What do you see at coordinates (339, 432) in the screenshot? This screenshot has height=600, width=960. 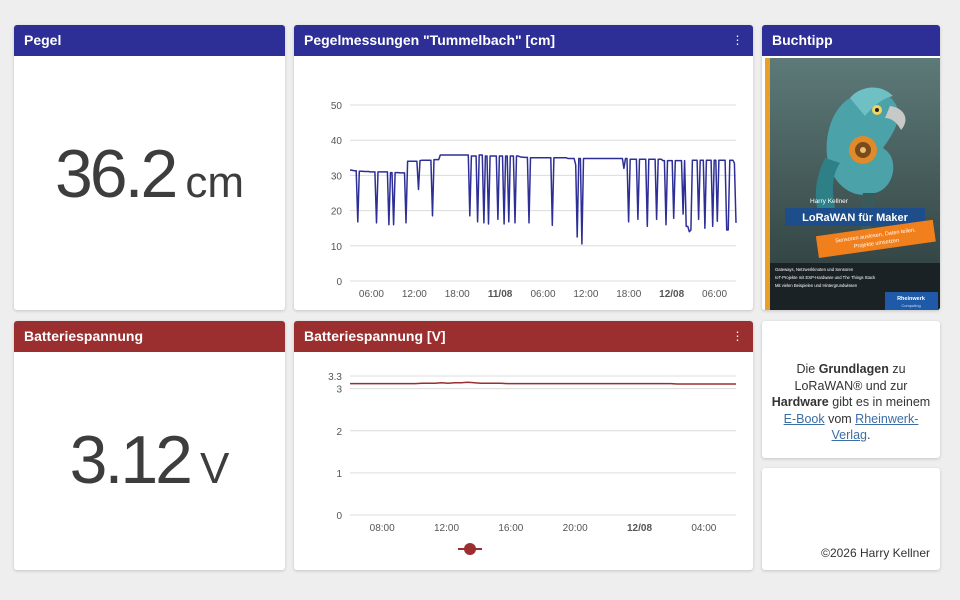 I see `battery-ytick-label: 2` at bounding box center [339, 432].